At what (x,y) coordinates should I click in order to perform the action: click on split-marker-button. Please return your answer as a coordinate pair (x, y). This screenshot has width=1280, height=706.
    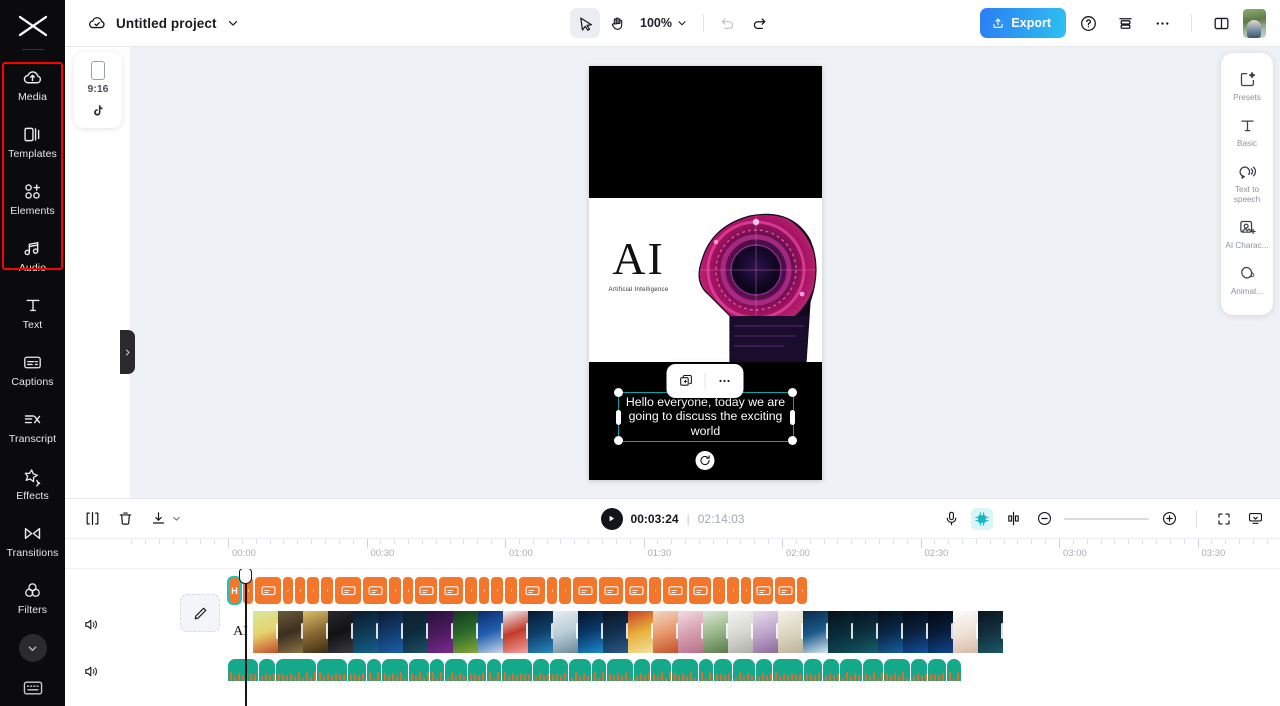
    Looking at the image, I should click on (1013, 519).